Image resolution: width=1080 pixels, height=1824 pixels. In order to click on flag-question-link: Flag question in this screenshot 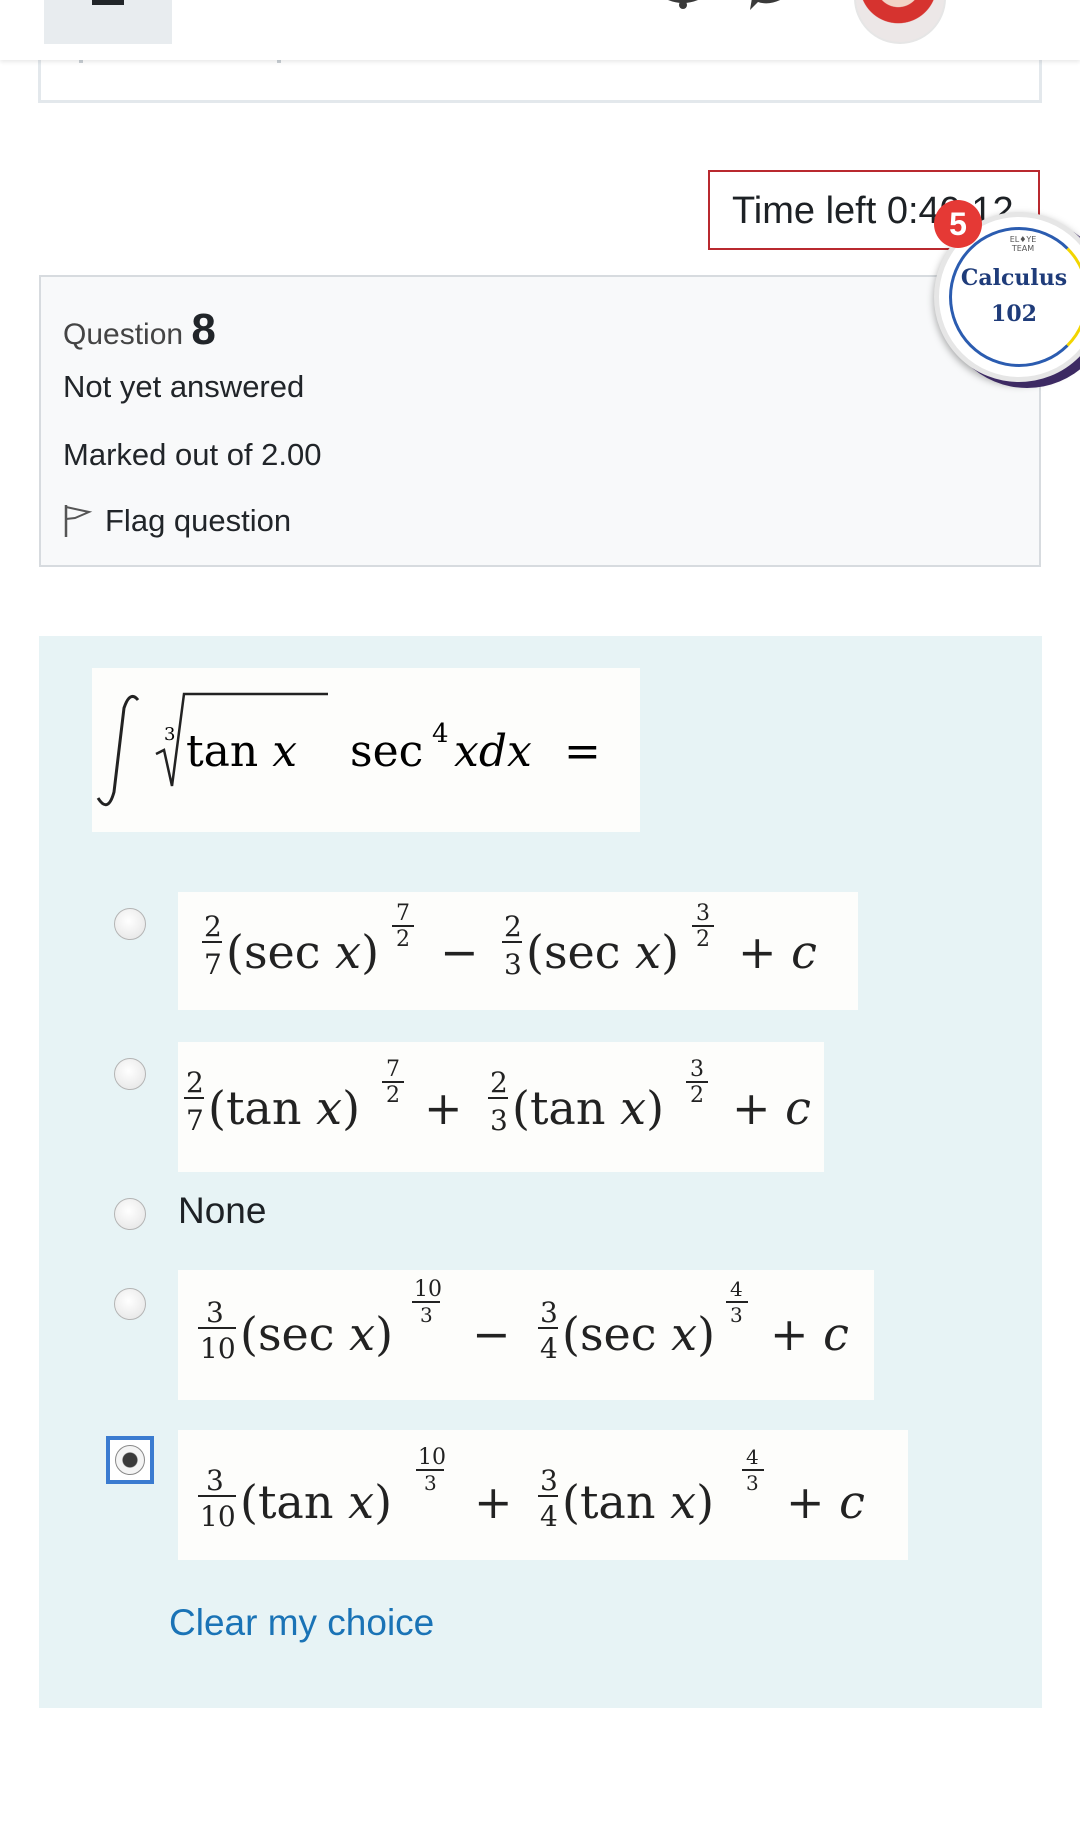, I will do `click(177, 521)`.